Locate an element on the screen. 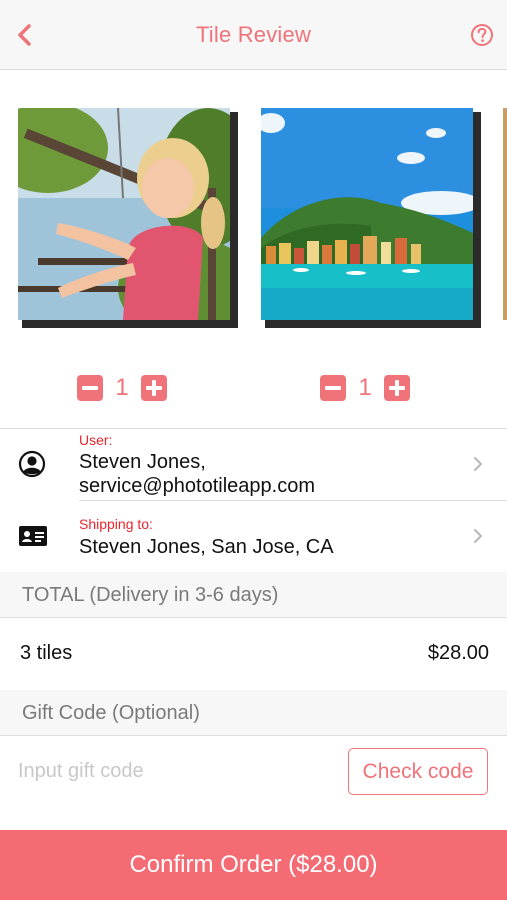 This screenshot has height=900, width=507. gift-section-header: Gift Code (Optional) is located at coordinates (253, 712).